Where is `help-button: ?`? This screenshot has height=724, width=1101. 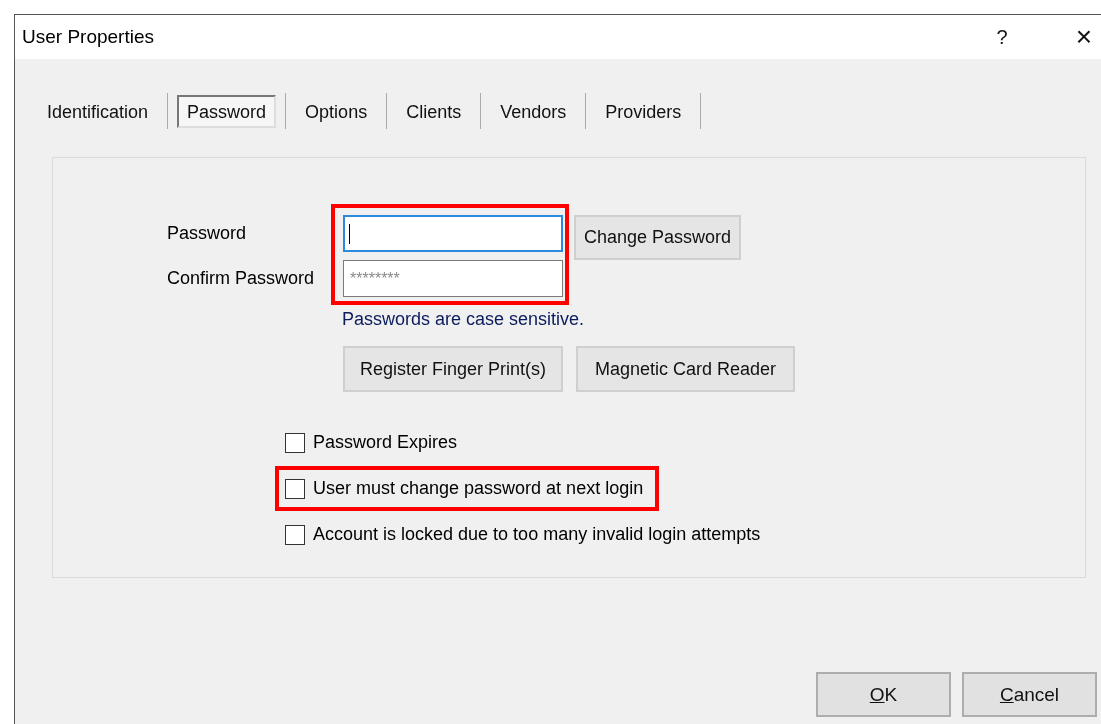 help-button: ? is located at coordinates (1002, 37).